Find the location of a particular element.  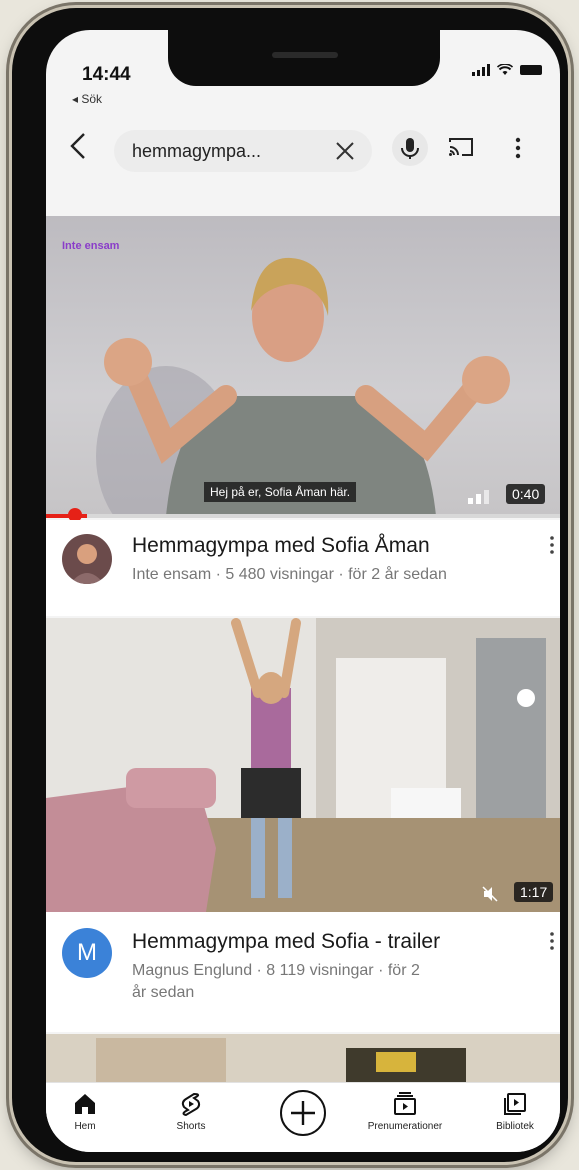

volume-bars-icon is located at coordinates (478, 497).